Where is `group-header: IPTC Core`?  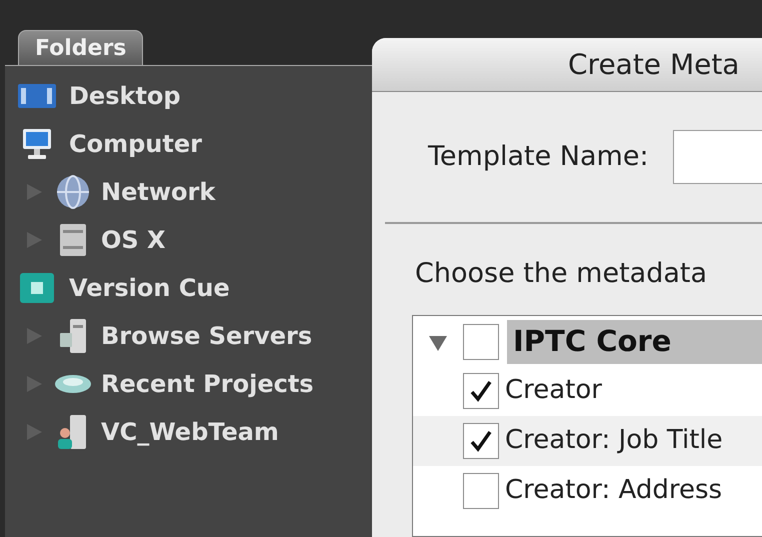
group-header: IPTC Core is located at coordinates (634, 342).